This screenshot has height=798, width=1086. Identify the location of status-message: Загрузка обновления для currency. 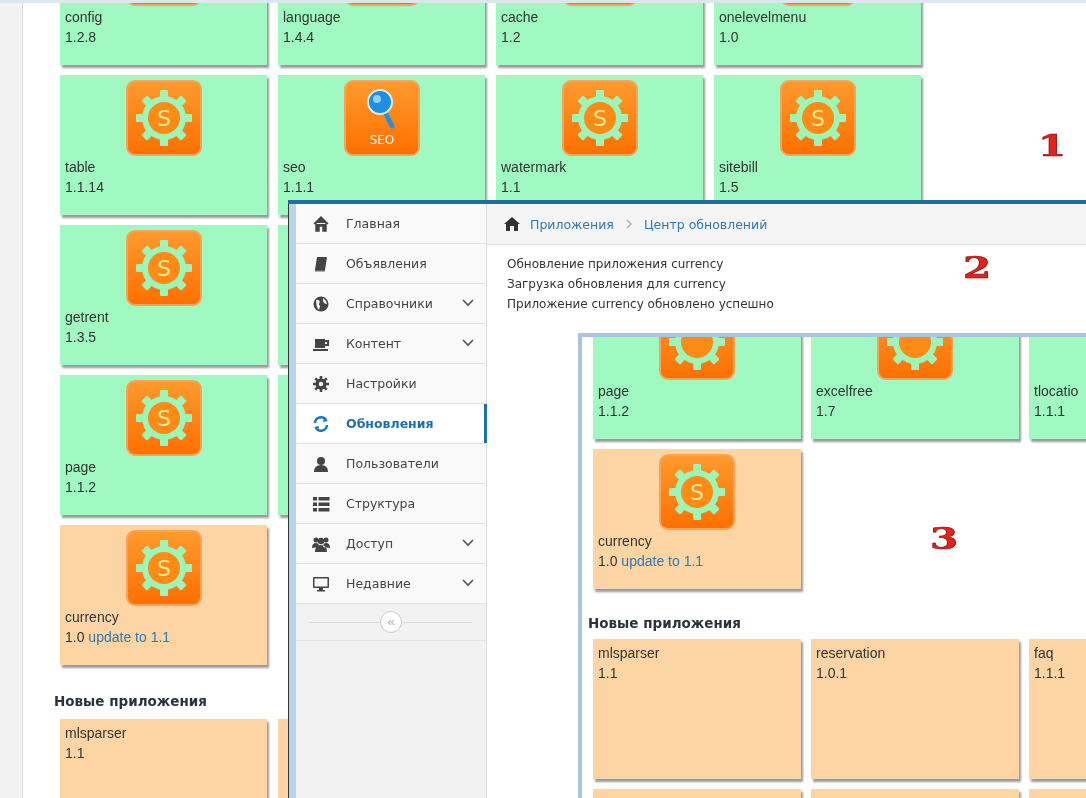
(616, 284).